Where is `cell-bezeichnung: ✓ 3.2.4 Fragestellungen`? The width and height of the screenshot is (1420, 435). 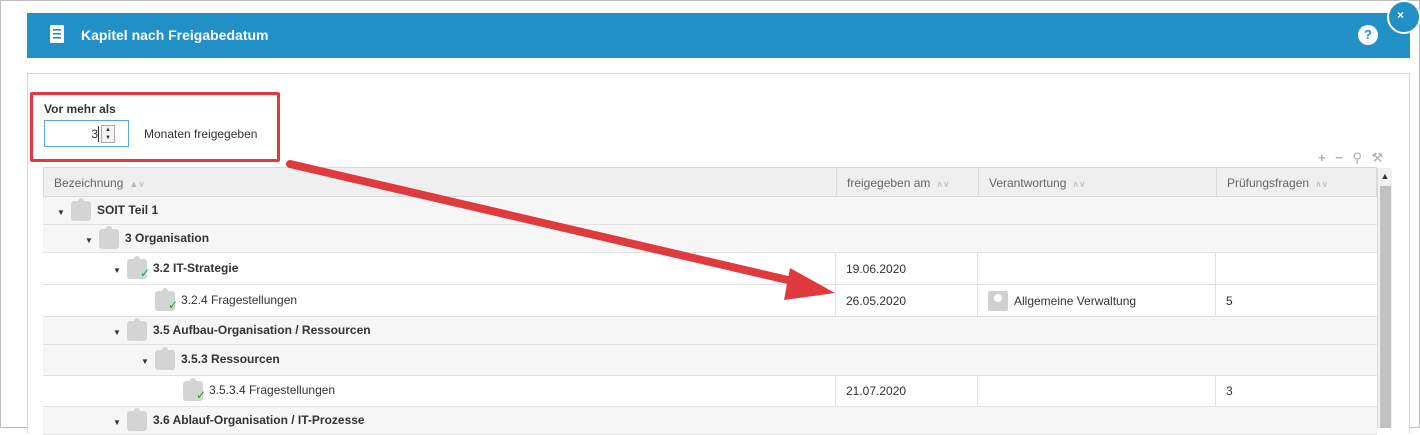
cell-bezeichnung: ✓ 3.2.4 Fragestellungen is located at coordinates (439, 300).